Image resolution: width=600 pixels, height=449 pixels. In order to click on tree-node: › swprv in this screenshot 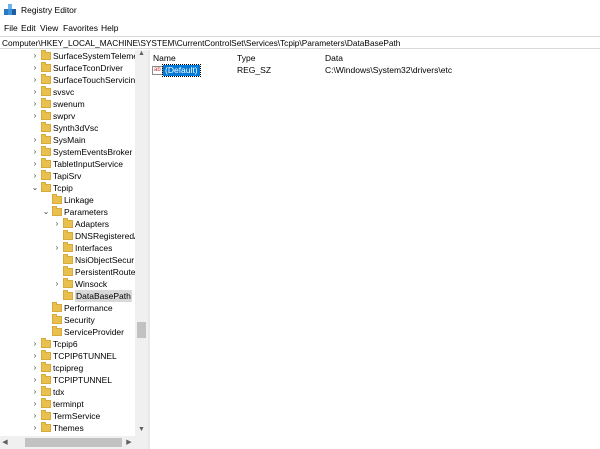, I will do `click(74, 116)`.